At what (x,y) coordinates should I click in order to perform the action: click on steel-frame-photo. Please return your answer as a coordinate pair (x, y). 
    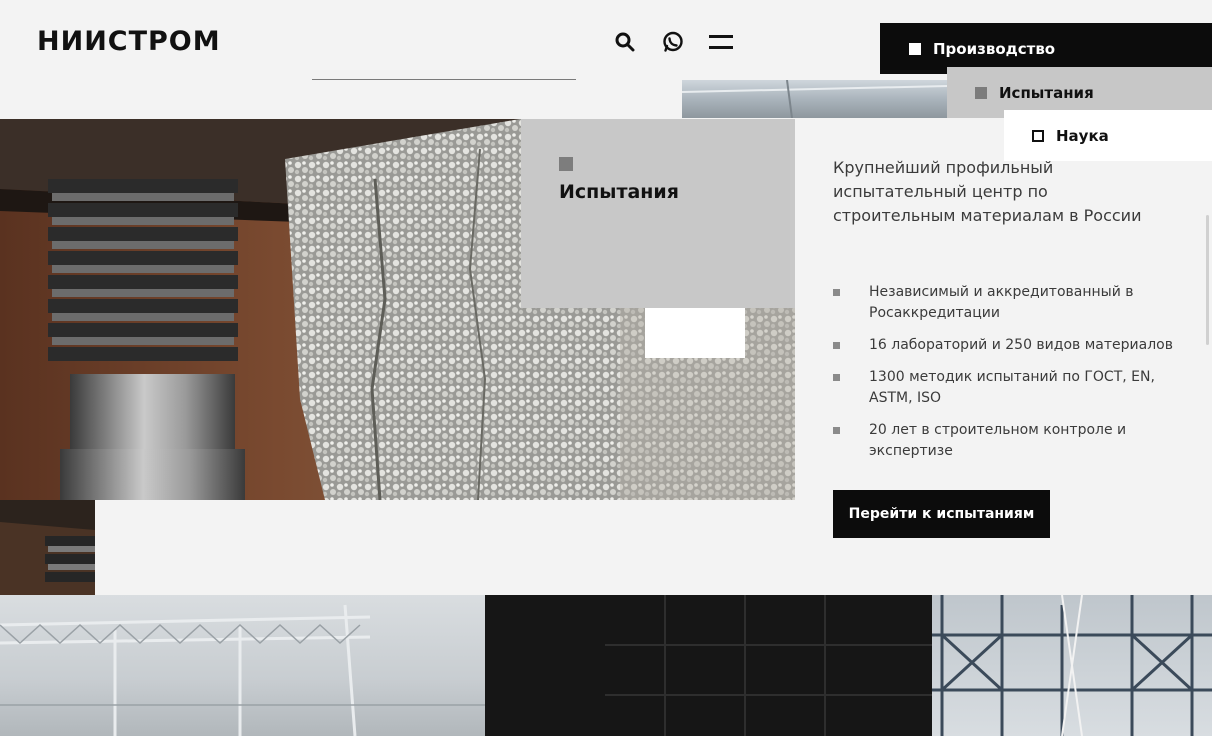
    Looking at the image, I should click on (1072, 665).